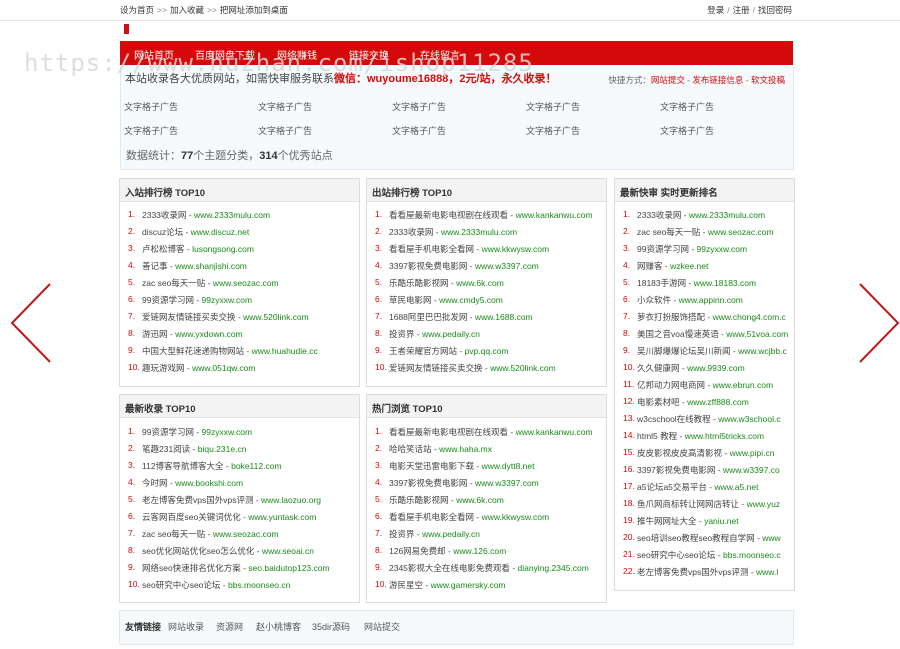  Describe the element at coordinates (469, 249) in the screenshot. I see `rank-site-link: 看看屋手机电影全看网 - www.kkwysw.com` at that location.